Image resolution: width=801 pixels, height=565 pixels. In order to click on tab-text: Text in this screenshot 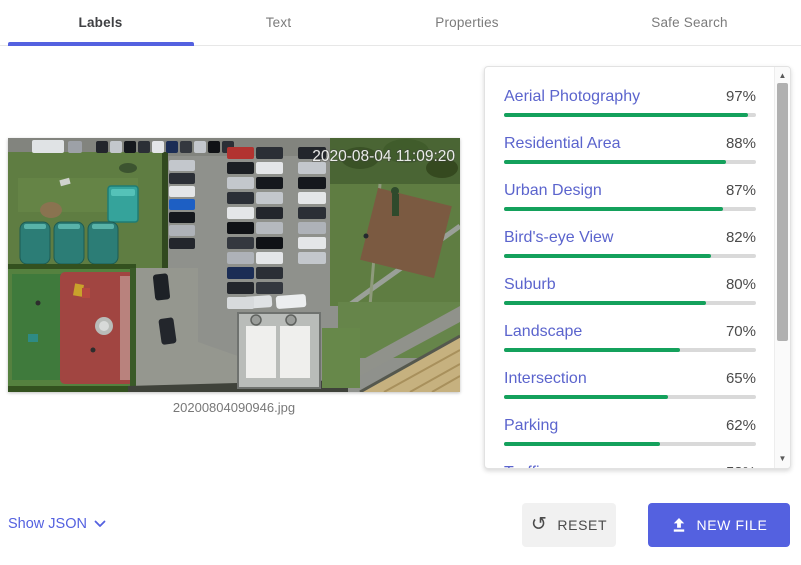, I will do `click(278, 22)`.